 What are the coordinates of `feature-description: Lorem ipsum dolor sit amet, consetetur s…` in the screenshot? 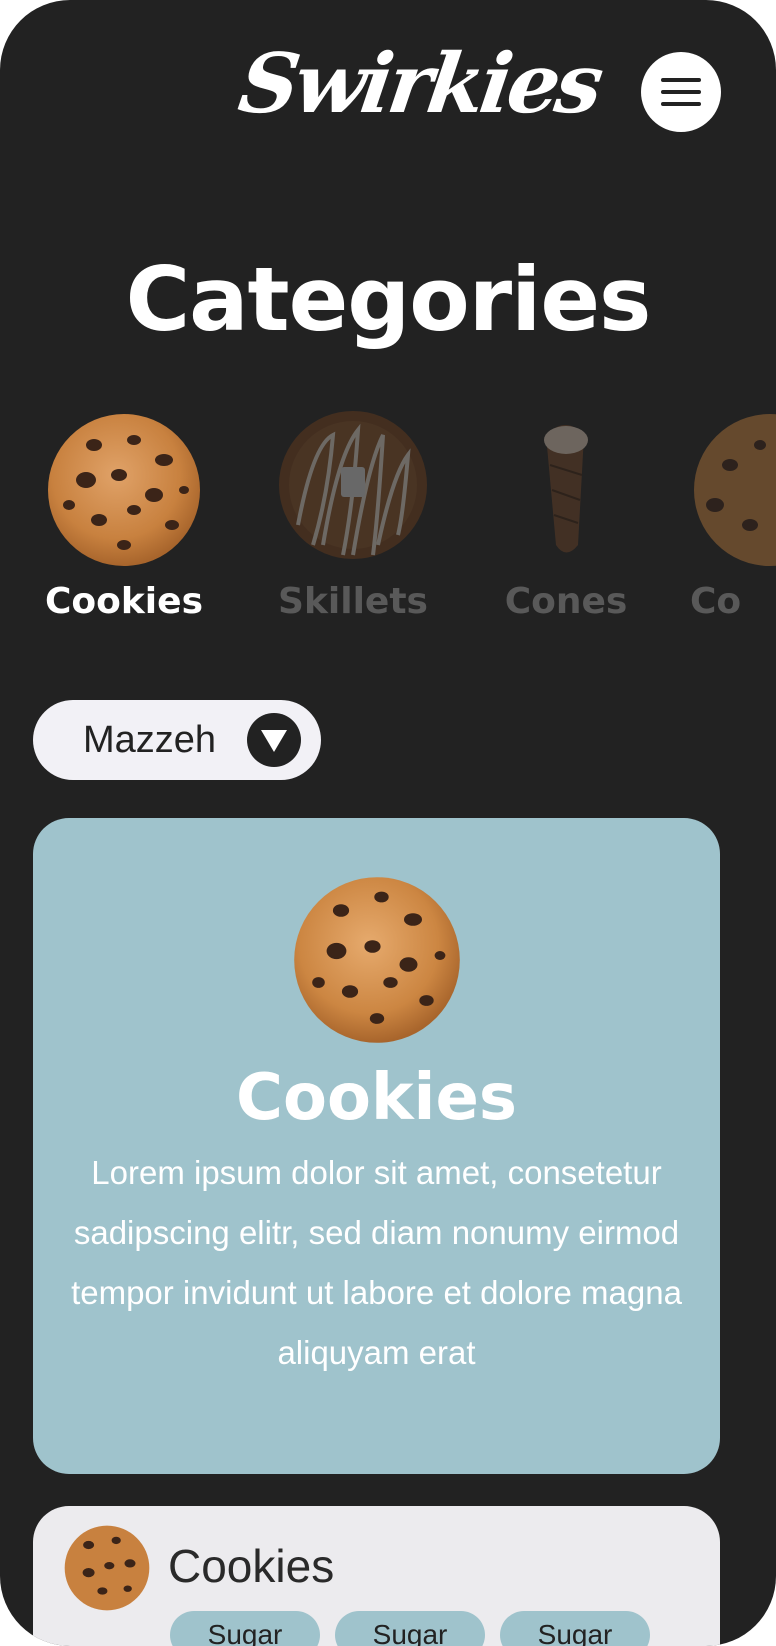 It's located at (376, 1262).